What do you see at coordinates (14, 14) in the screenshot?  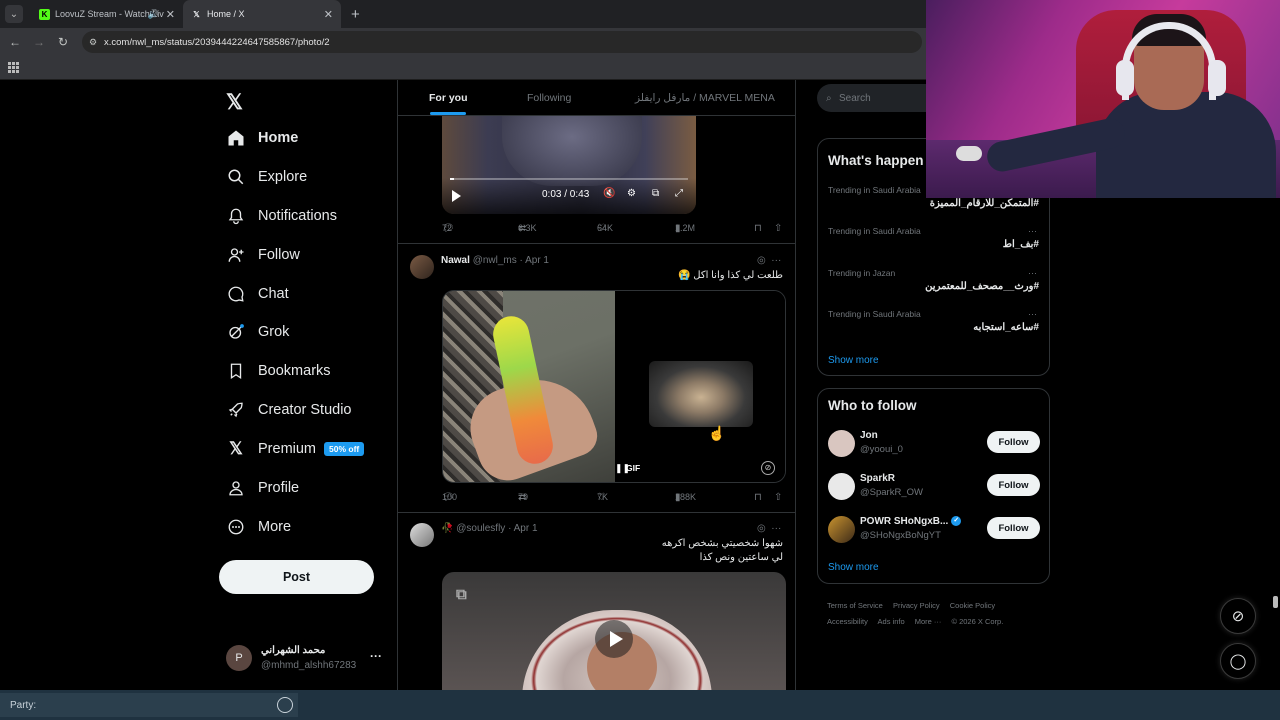 I see `tab-search-dropdown: ⌄` at bounding box center [14, 14].